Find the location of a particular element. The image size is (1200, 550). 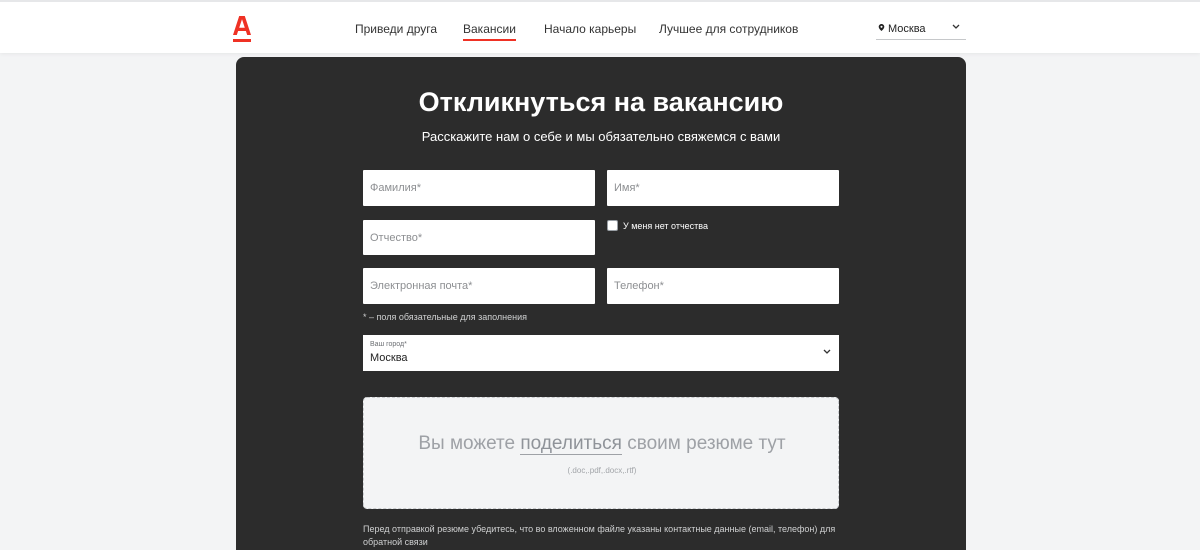

alfa-logo is located at coordinates (242, 29).